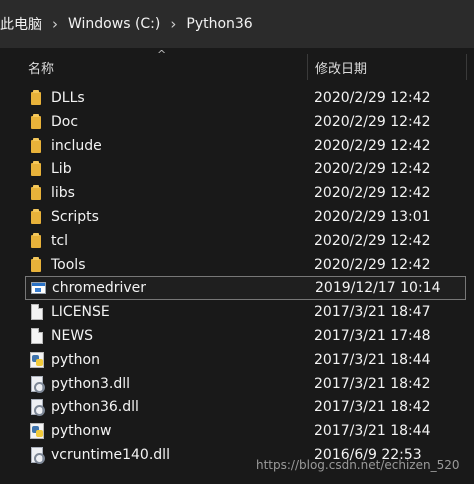 The width and height of the screenshot is (474, 484). What do you see at coordinates (41, 67) in the screenshot?
I see `column-name-header: 名称` at bounding box center [41, 67].